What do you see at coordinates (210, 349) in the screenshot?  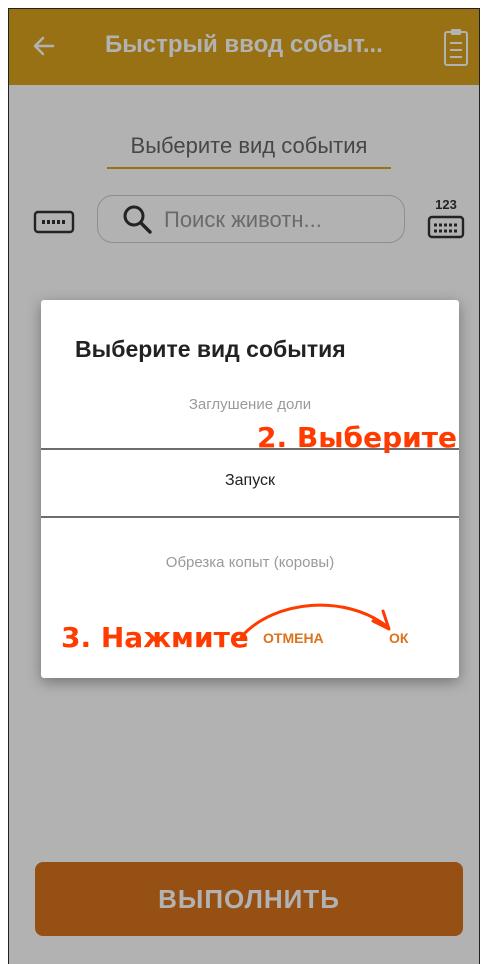 I see `dialog-title: Выберите вид события` at bounding box center [210, 349].